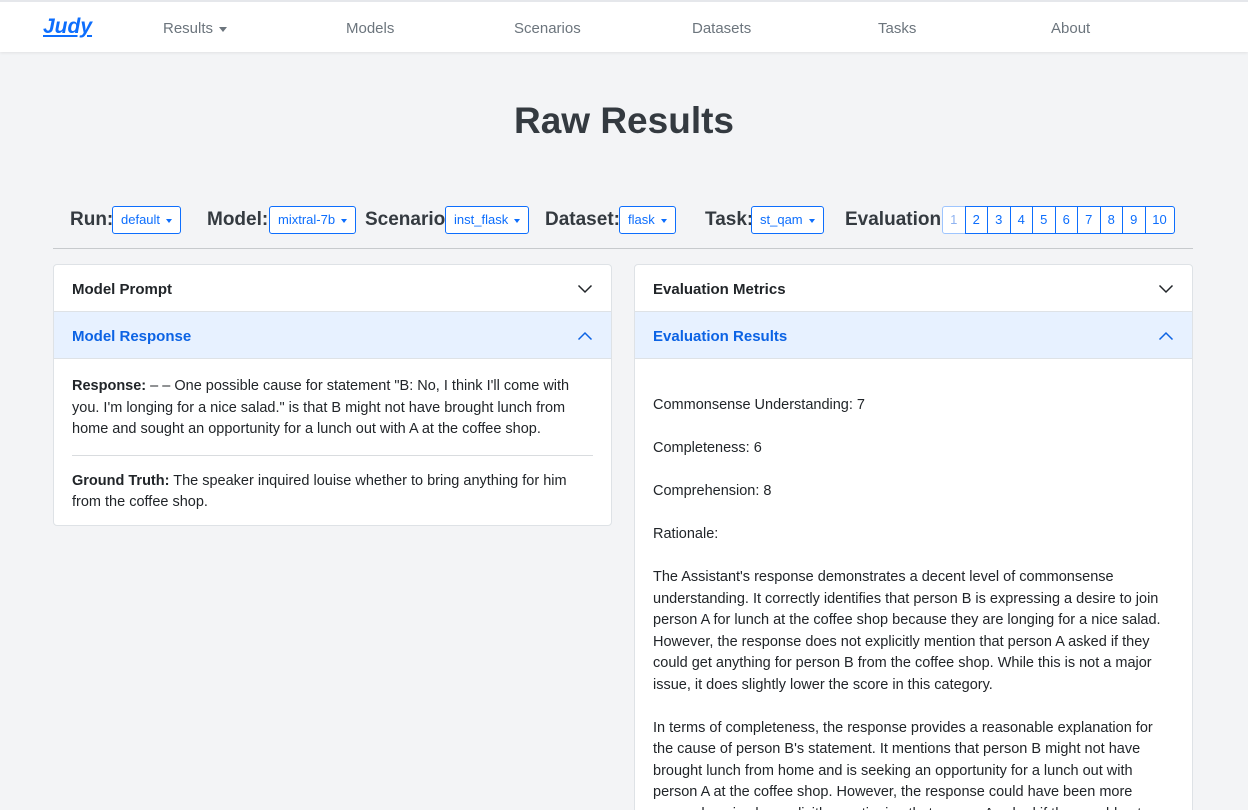 Image resolution: width=1248 pixels, height=810 pixels. What do you see at coordinates (1089, 220) in the screenshot?
I see `page-button-7: 7` at bounding box center [1089, 220].